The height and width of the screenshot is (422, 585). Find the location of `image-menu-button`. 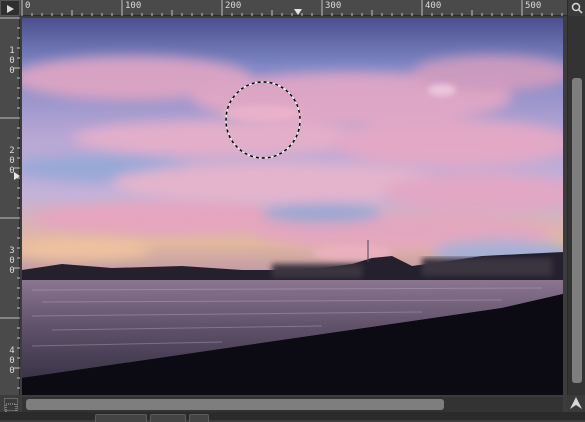

image-menu-button is located at coordinates (10, 8).